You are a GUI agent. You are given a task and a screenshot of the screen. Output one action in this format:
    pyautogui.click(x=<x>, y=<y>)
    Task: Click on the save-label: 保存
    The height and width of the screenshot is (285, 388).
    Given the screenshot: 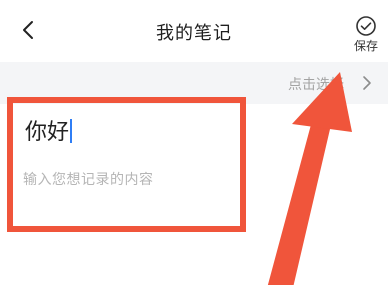 What is the action you would take?
    pyautogui.click(x=365, y=46)
    